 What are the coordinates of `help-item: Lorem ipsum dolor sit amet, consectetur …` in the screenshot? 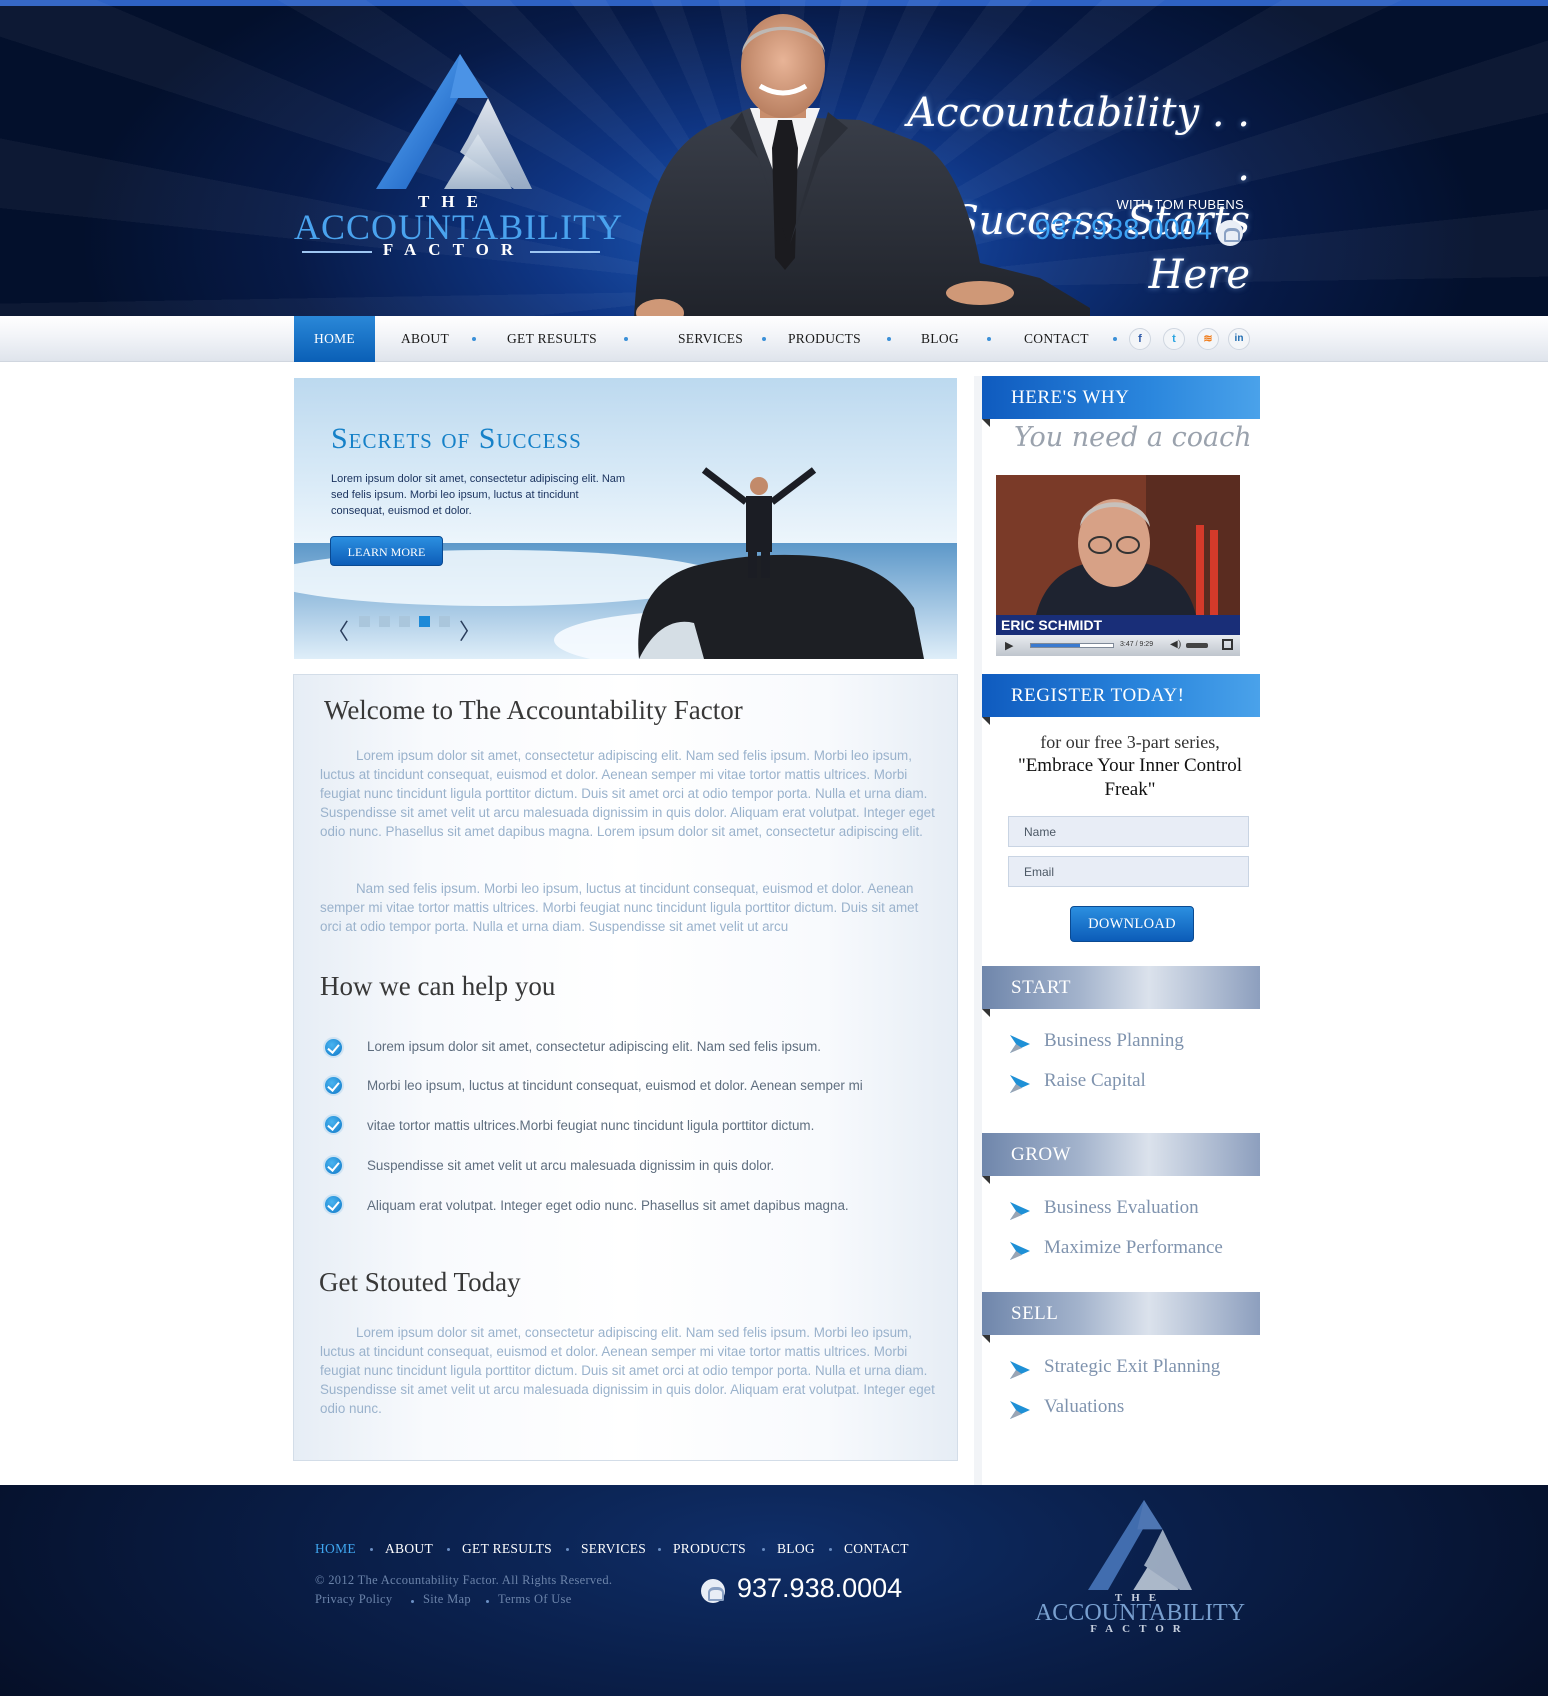 It's located at (594, 1046).